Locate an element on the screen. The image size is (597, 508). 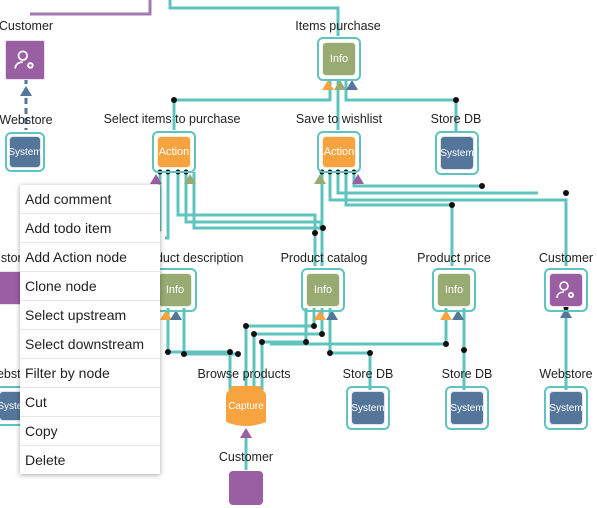
actor-node-customer-right is located at coordinates (566, 290).